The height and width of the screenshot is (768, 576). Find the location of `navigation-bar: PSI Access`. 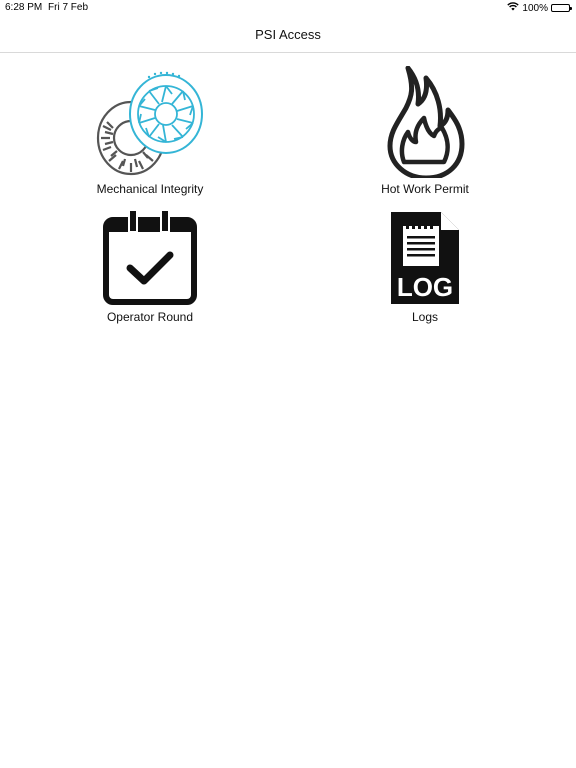

navigation-bar: PSI Access is located at coordinates (288, 34).